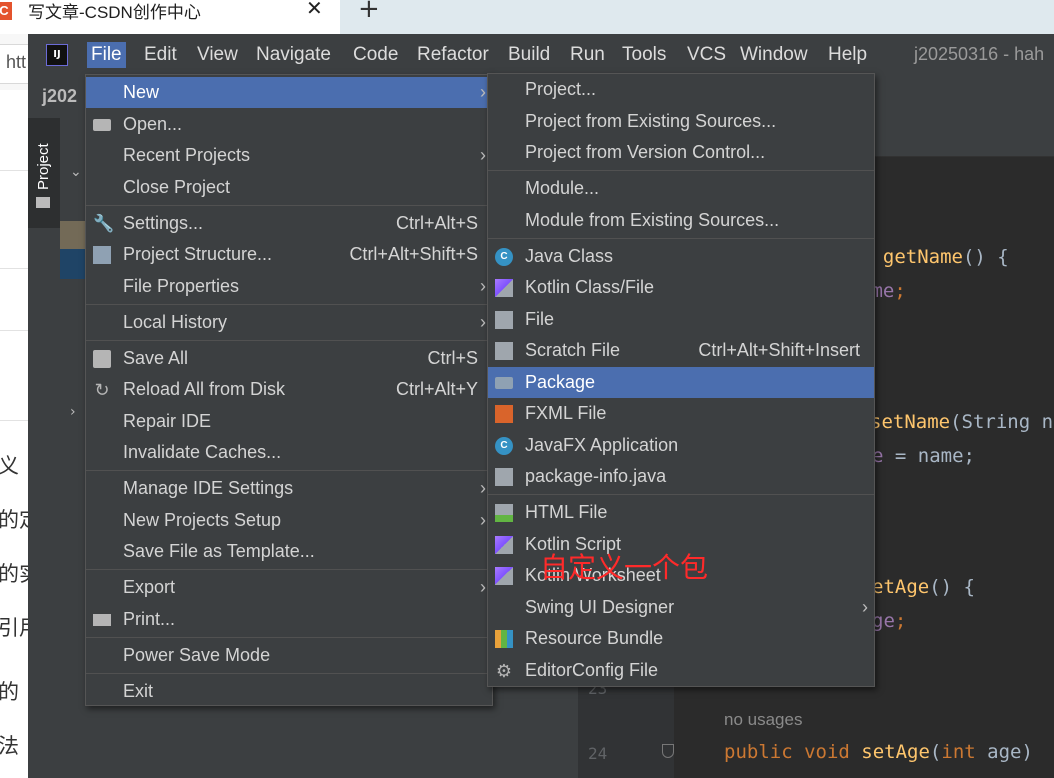 This screenshot has width=1054, height=778. I want to click on browser-tab: C 写文章-CSDN创作中心 ✕, so click(170, 17).